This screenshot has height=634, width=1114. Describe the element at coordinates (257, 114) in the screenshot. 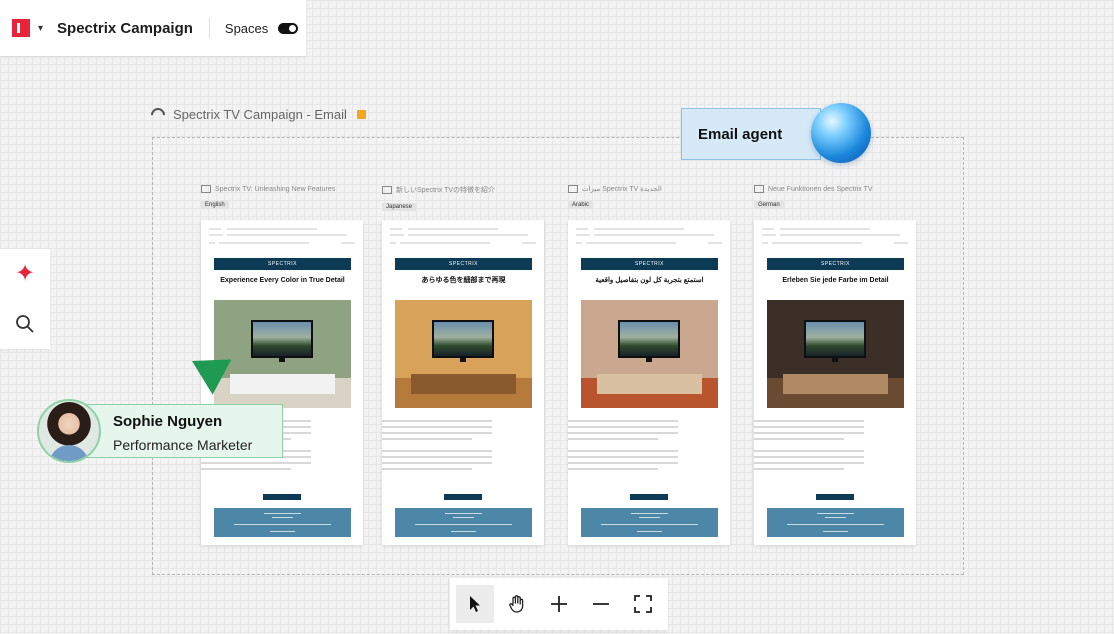

I see `campaign-frame-title: Spectrix TV Campaign - Email` at that location.